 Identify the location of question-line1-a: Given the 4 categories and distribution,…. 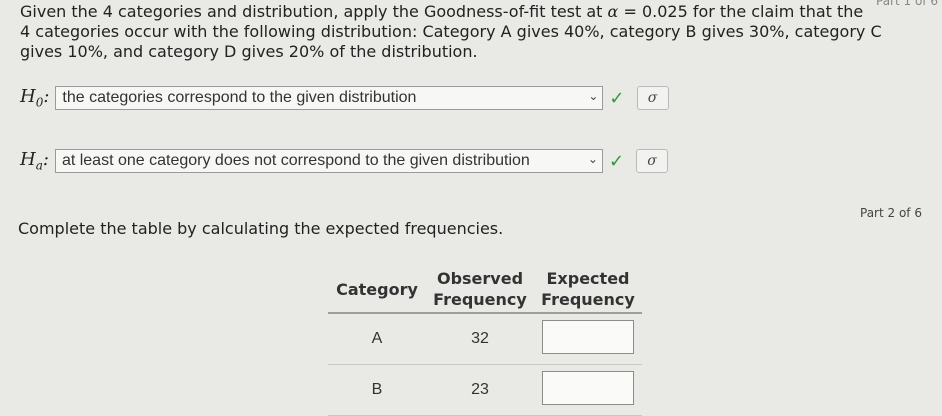
(314, 11).